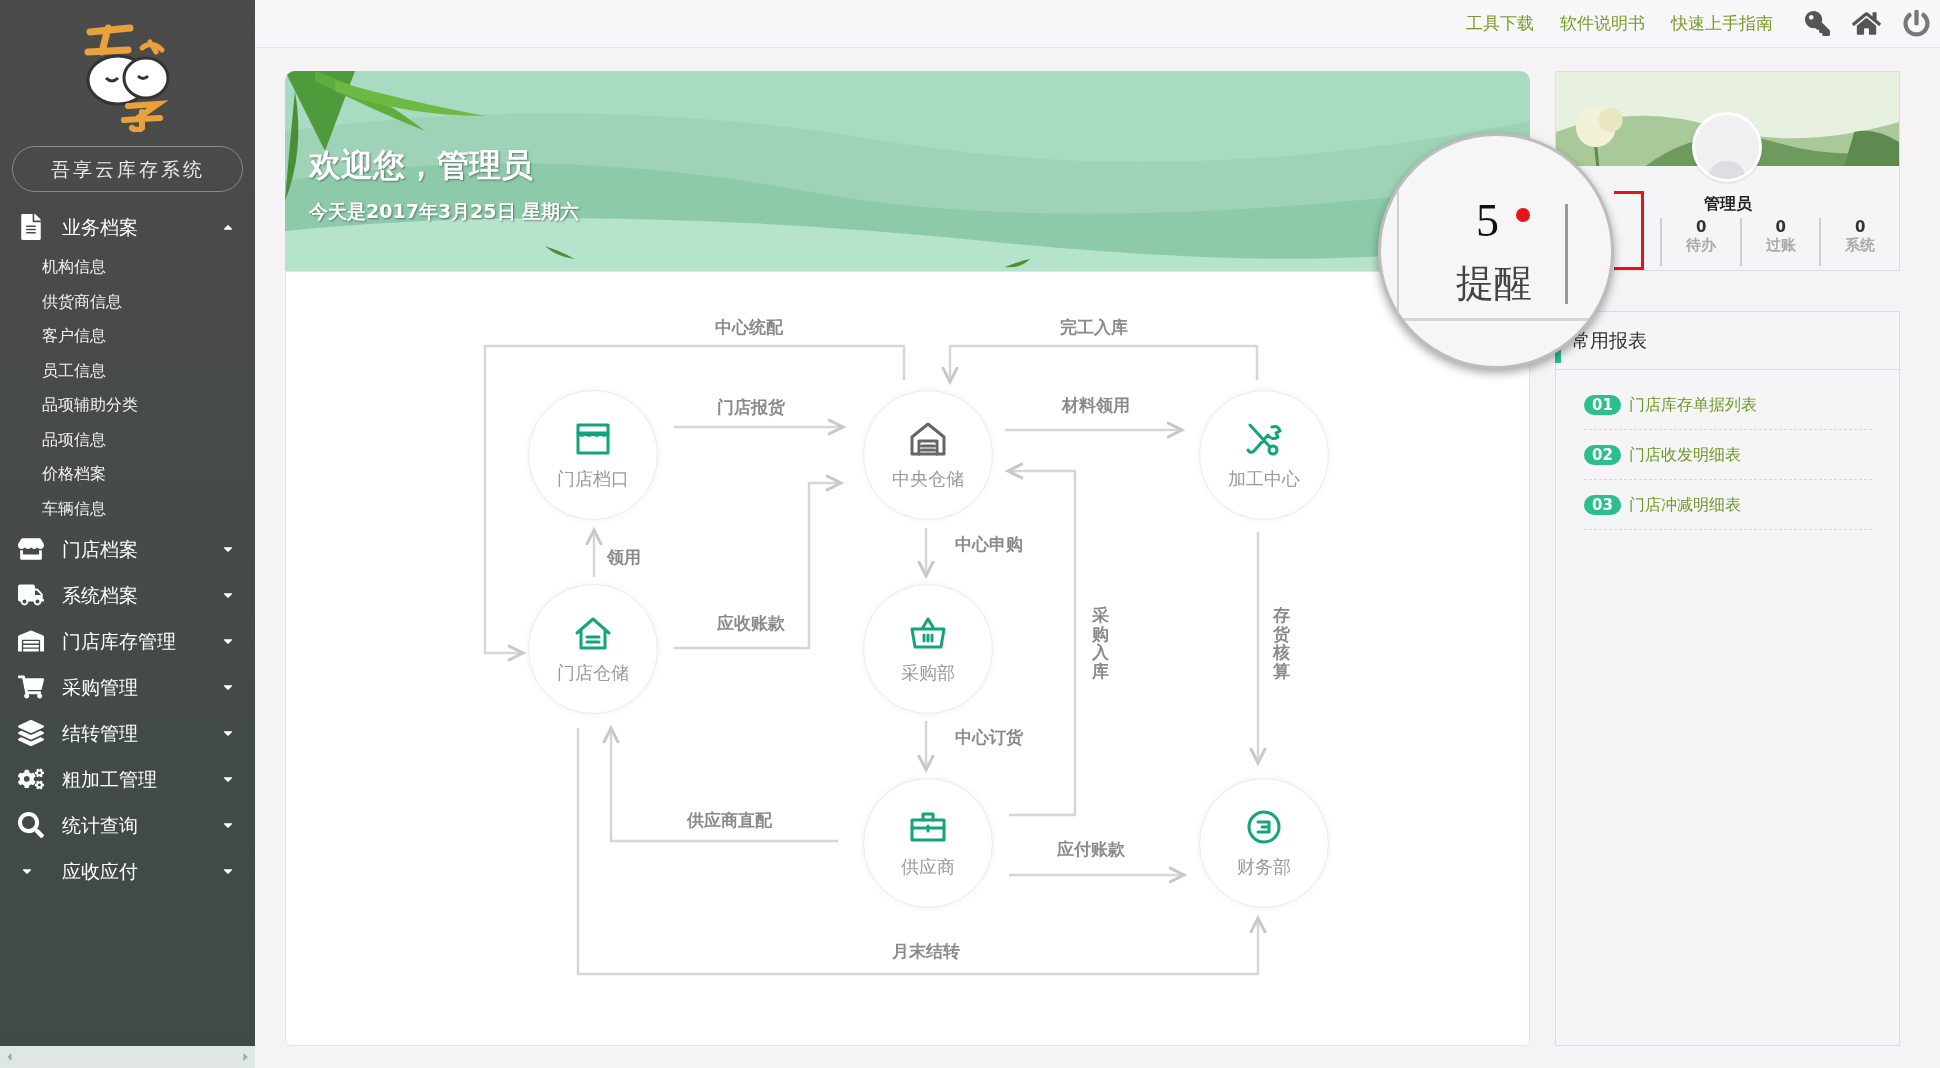  What do you see at coordinates (127, 641) in the screenshot?
I see `menu-item: 门店库存管理` at bounding box center [127, 641].